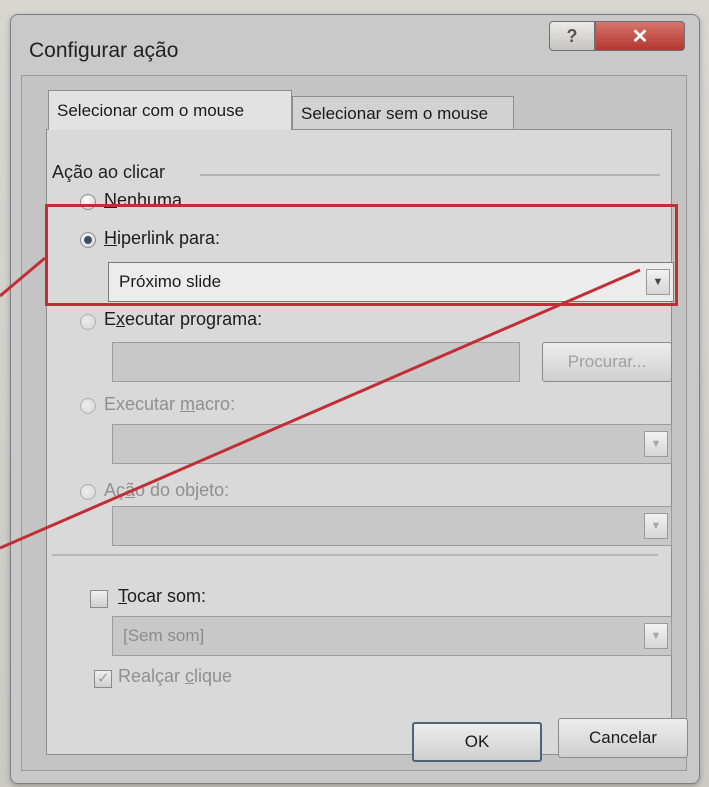 The width and height of the screenshot is (709, 787). I want to click on radio-run-macro-label: Executar macro:, so click(170, 404).